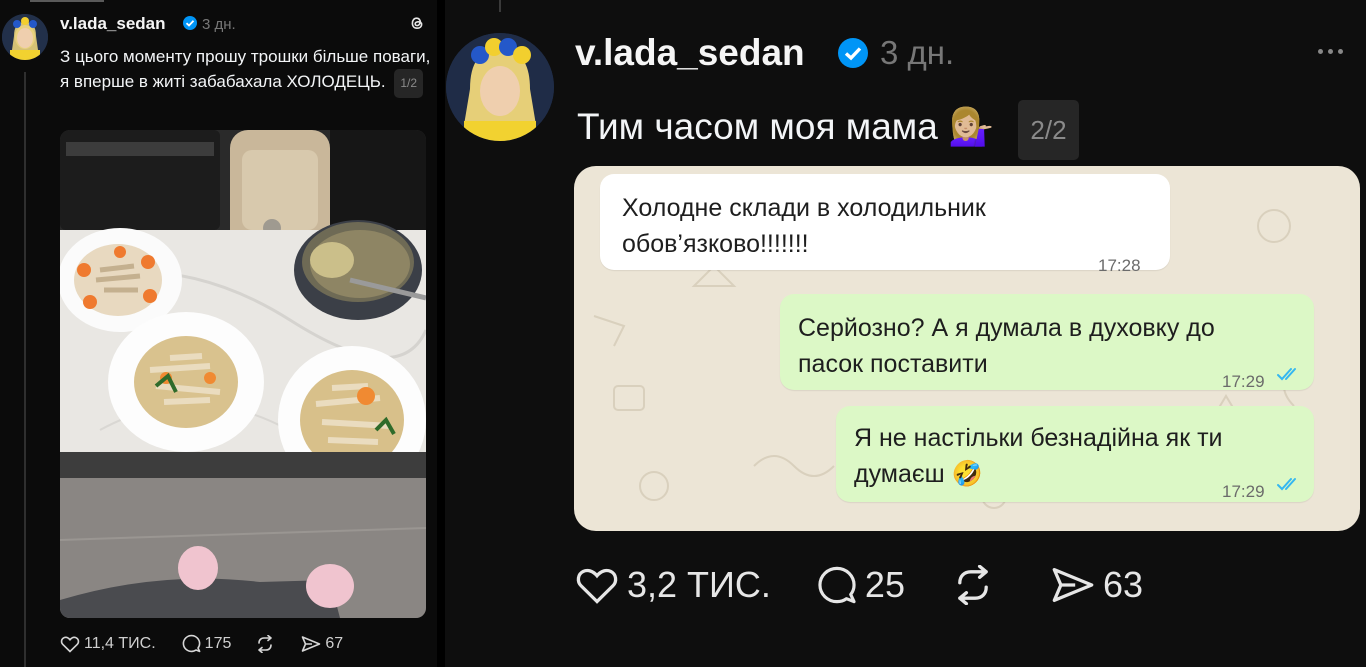  What do you see at coordinates (1006, 328) in the screenshot?
I see `message-text: Серйозно? А я думала в духовку до` at bounding box center [1006, 328].